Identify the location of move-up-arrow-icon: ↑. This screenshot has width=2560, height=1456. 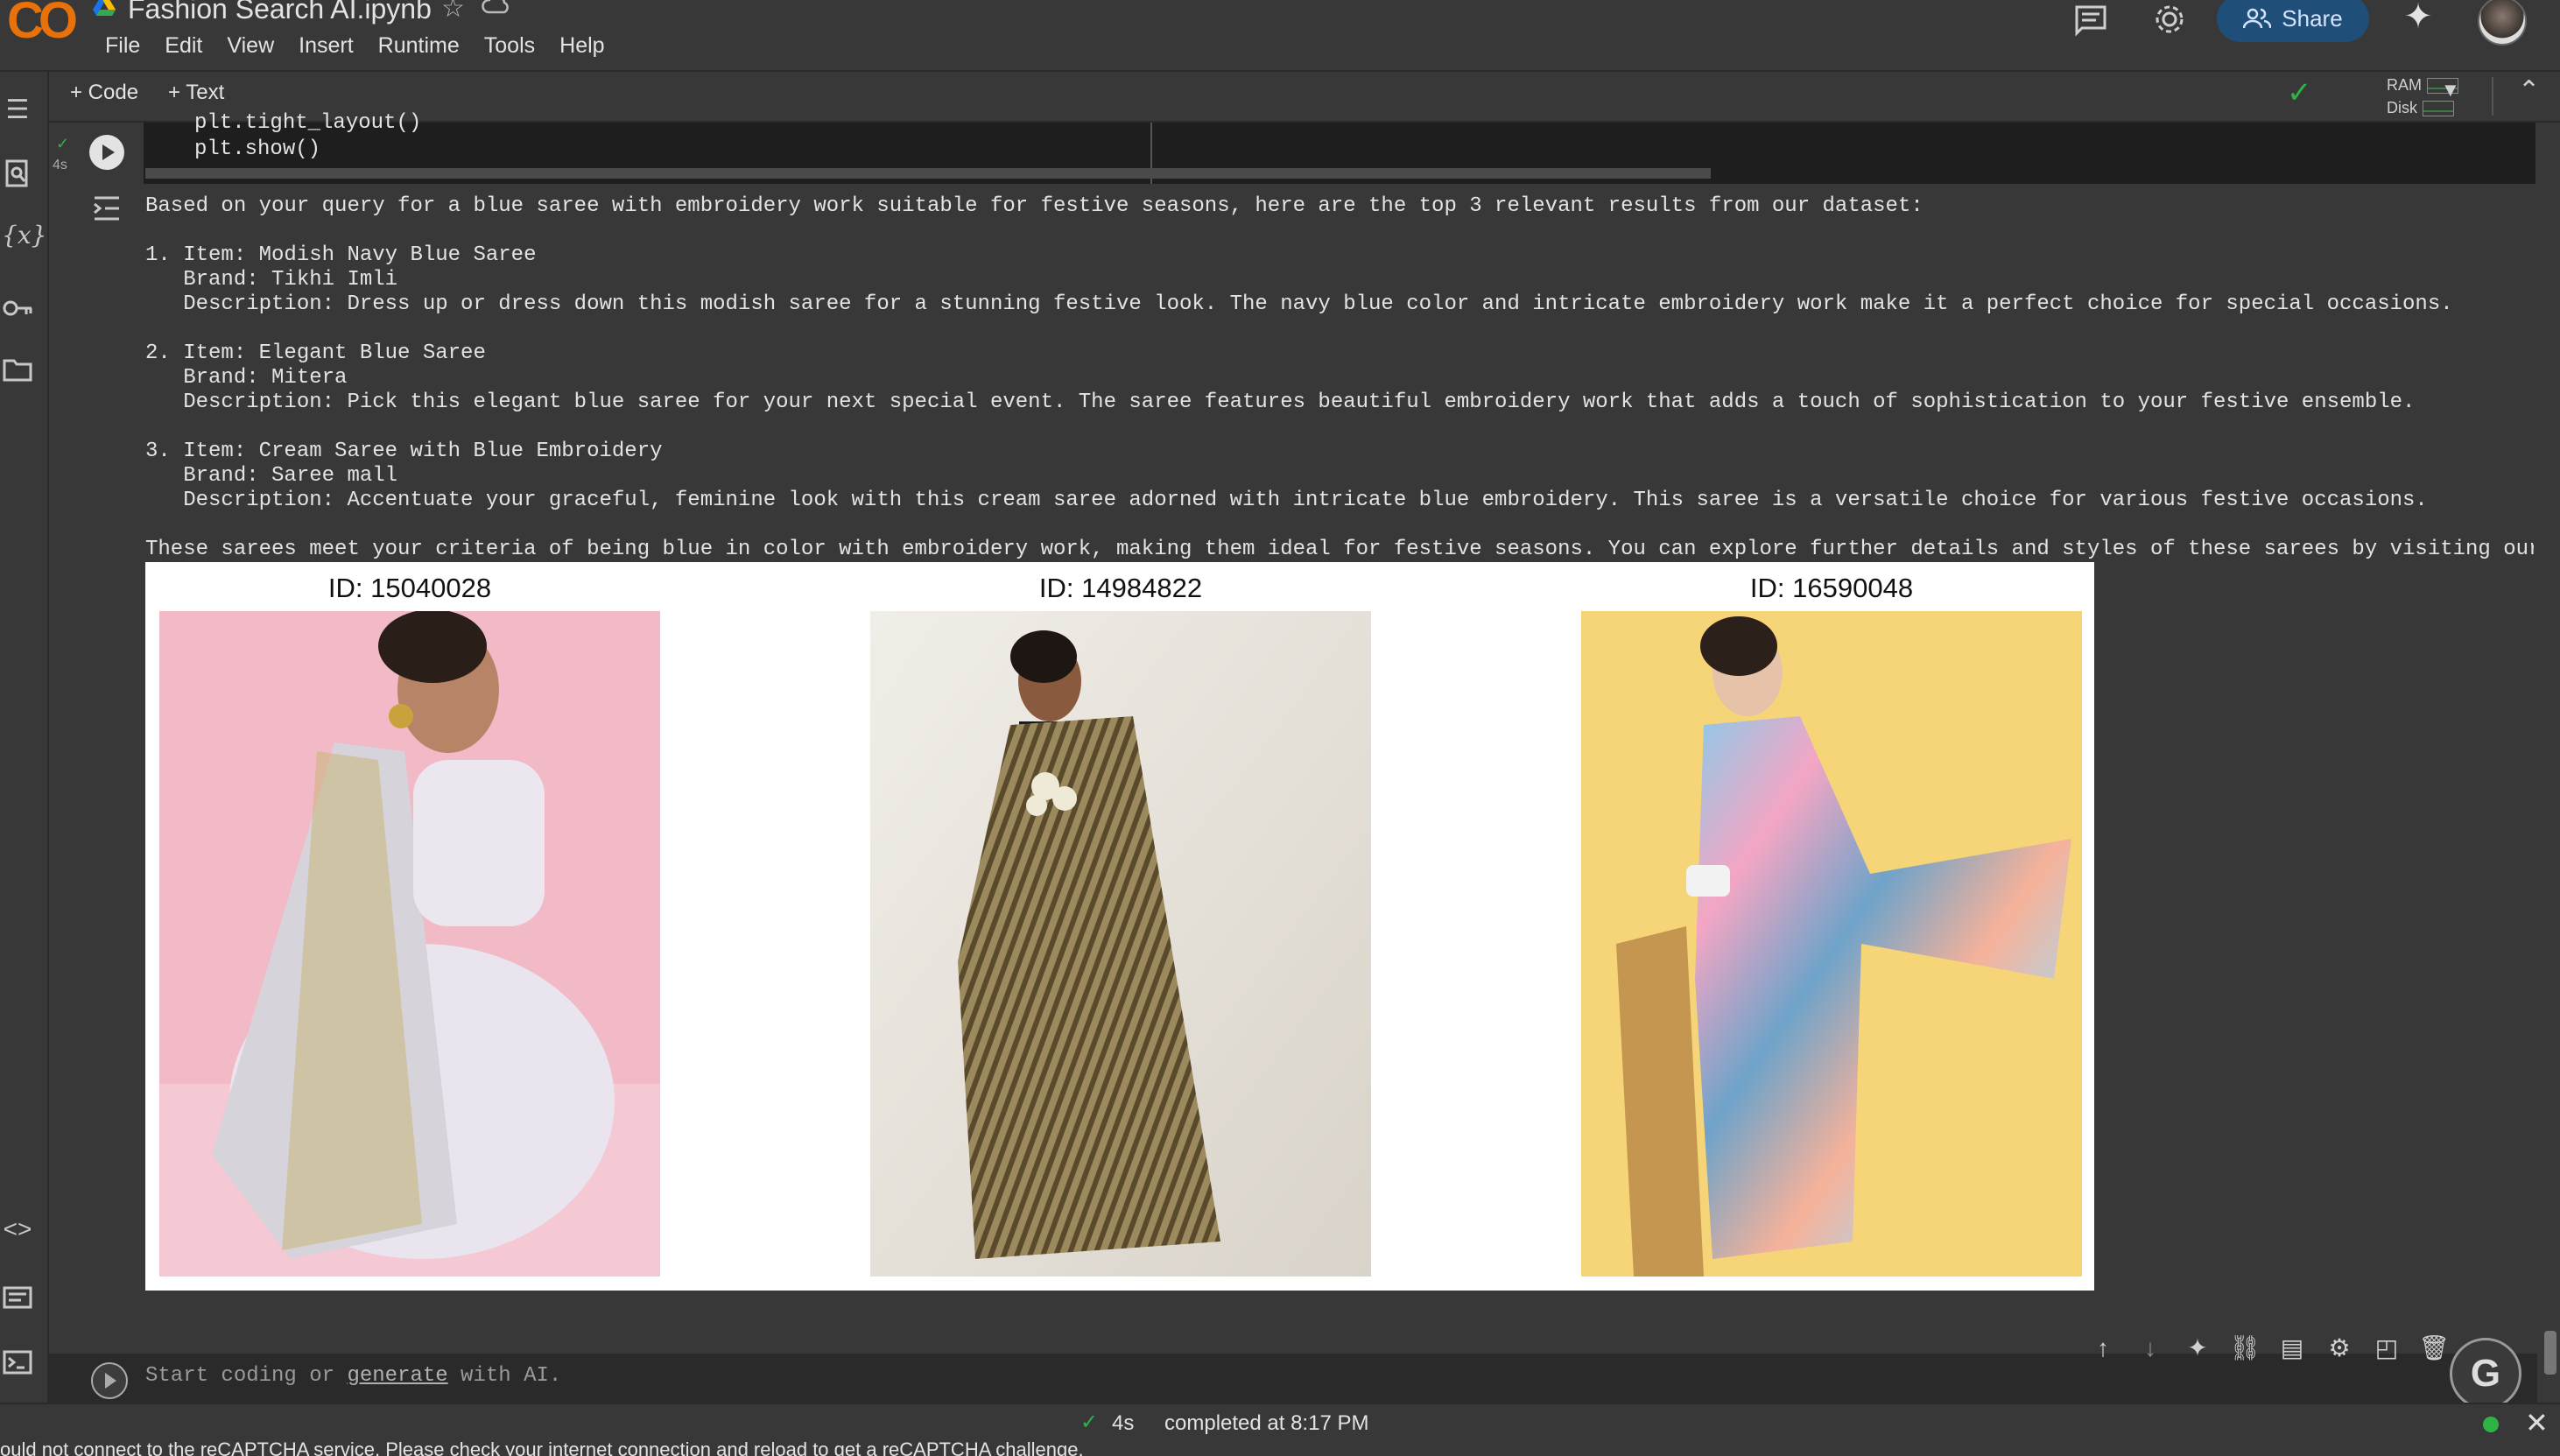
(2103, 1348).